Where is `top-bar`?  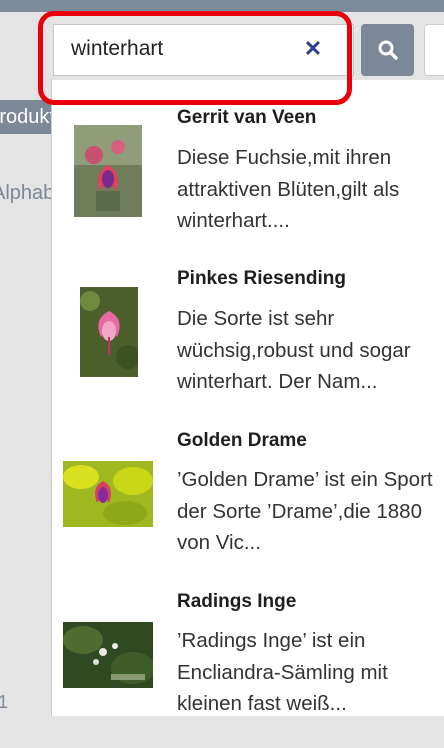
top-bar is located at coordinates (222, 6).